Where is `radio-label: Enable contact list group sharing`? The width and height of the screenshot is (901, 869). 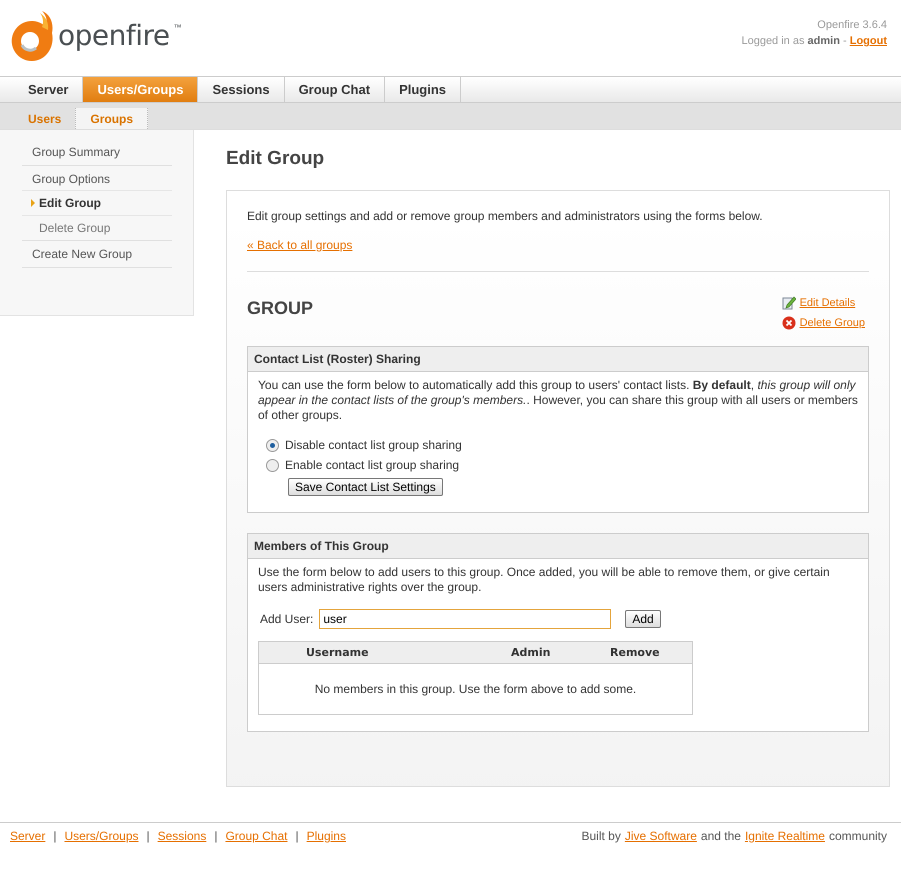
radio-label: Enable contact list group sharing is located at coordinates (372, 465).